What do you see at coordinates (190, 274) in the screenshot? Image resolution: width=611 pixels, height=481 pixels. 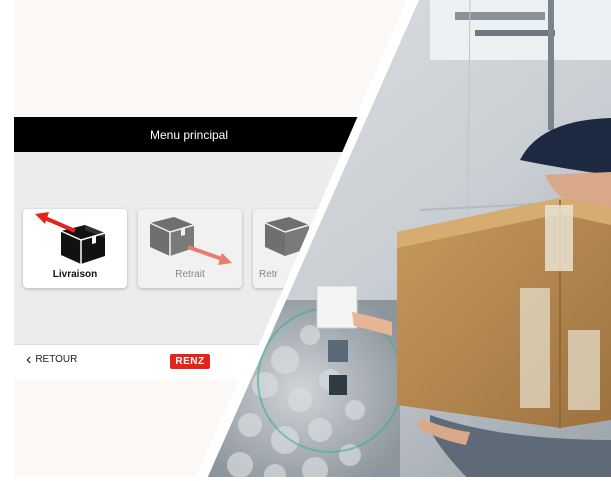 I see `tile-label: Retrait` at bounding box center [190, 274].